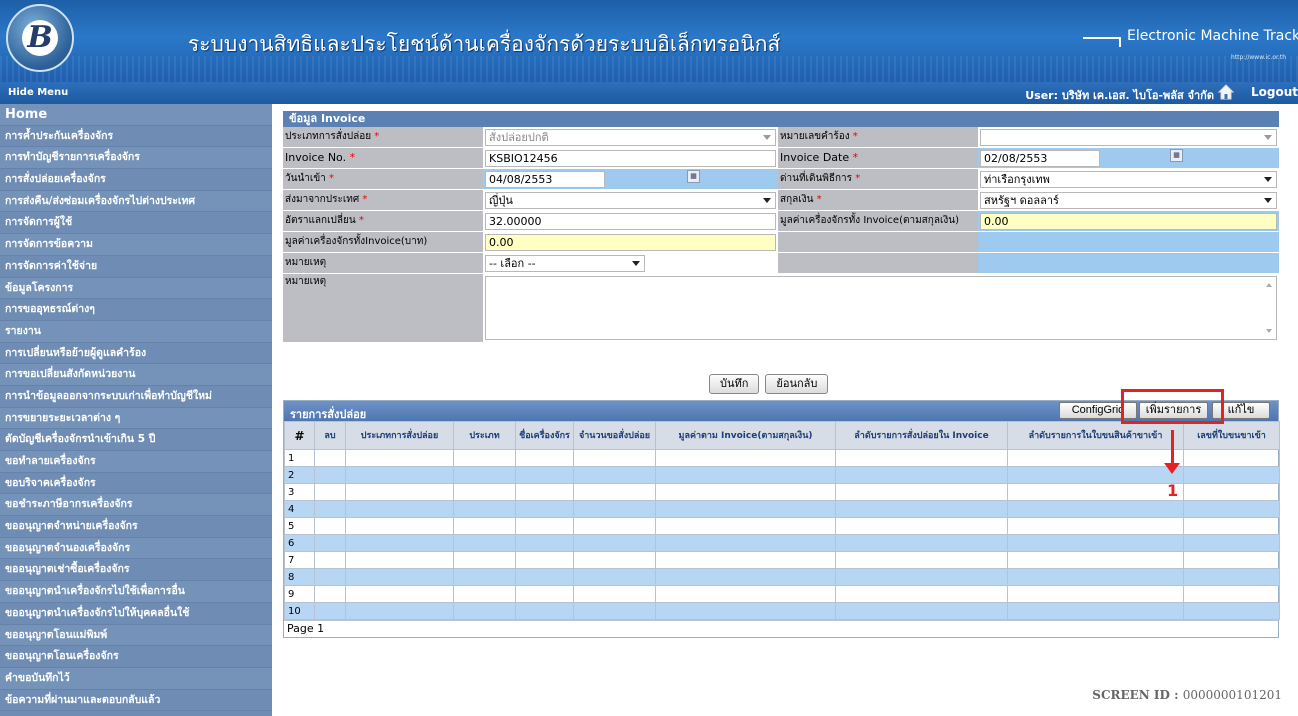 The image size is (1298, 716). What do you see at coordinates (815, 136) in the screenshot?
I see `request-no-label: หมายเลขคำร้อง` at bounding box center [815, 136].